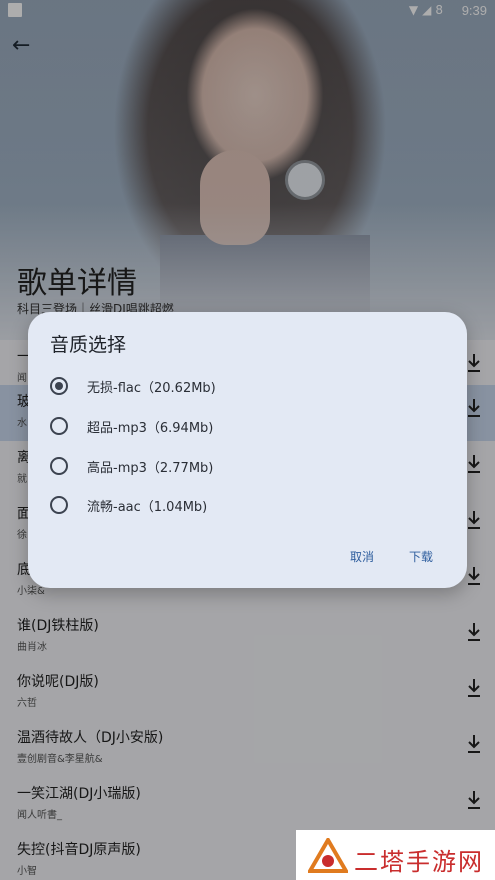  What do you see at coordinates (328, 855) in the screenshot?
I see `site-logo-icon` at bounding box center [328, 855].